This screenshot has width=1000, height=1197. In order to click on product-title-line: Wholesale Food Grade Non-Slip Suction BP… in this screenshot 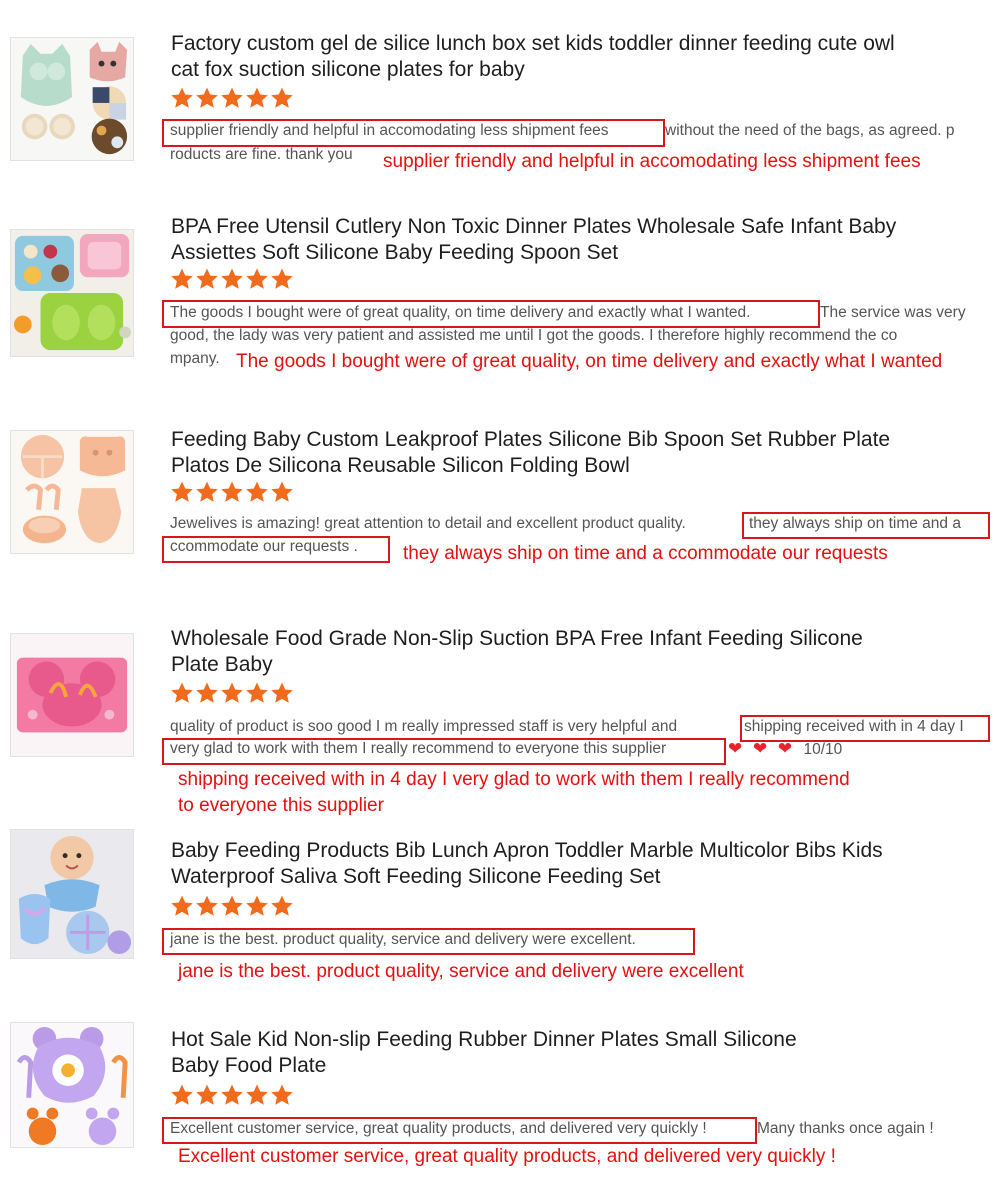, I will do `click(517, 638)`.